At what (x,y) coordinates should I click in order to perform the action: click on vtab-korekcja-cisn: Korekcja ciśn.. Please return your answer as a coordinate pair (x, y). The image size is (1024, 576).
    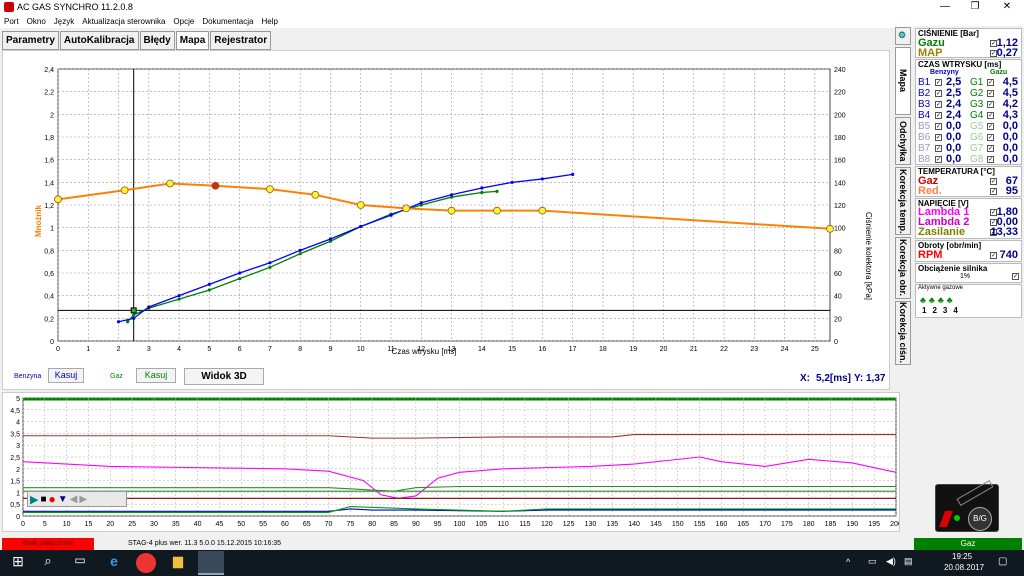
    Looking at the image, I should click on (903, 333).